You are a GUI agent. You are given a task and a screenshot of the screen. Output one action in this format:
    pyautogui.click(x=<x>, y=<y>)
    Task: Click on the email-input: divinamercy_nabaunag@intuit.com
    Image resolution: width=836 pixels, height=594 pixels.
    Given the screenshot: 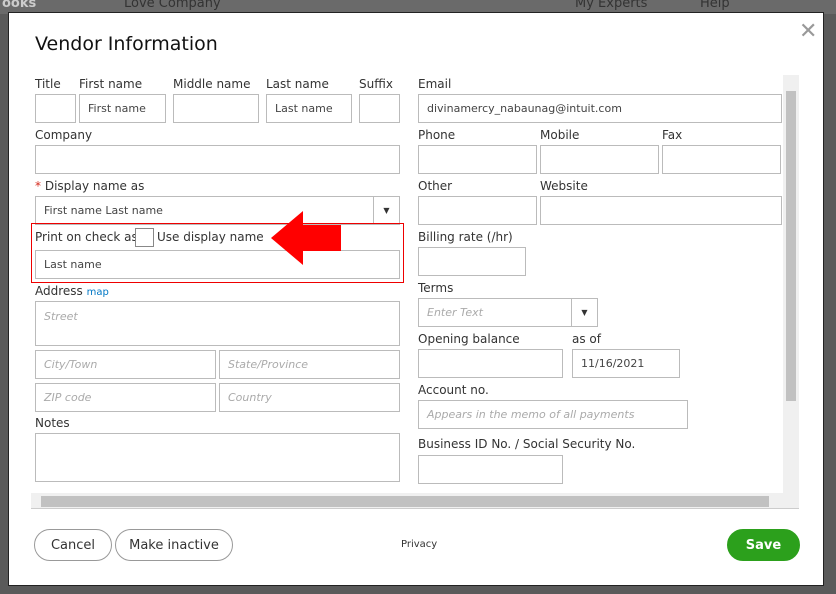 What is the action you would take?
    pyautogui.click(x=600, y=108)
    